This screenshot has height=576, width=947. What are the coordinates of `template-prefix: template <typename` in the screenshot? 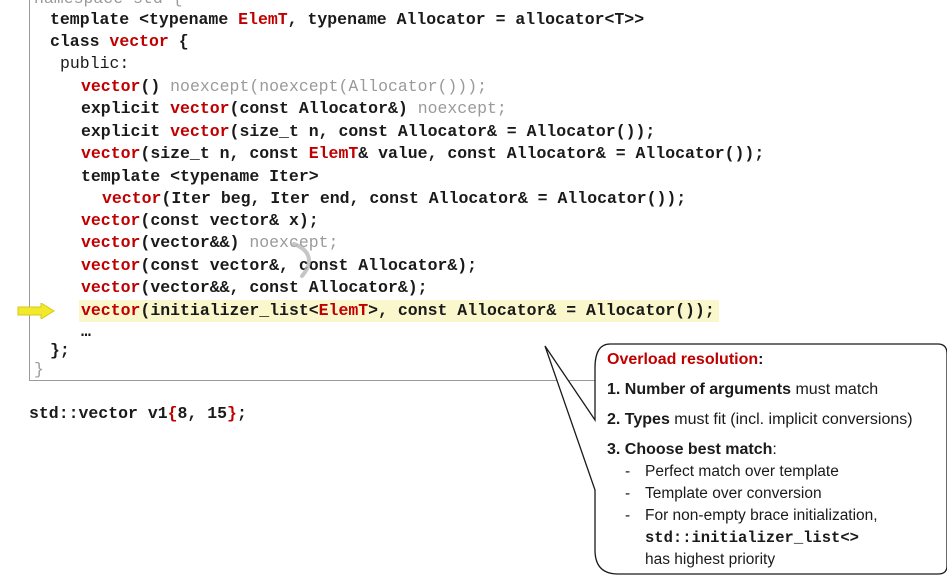 It's located at (144, 19).